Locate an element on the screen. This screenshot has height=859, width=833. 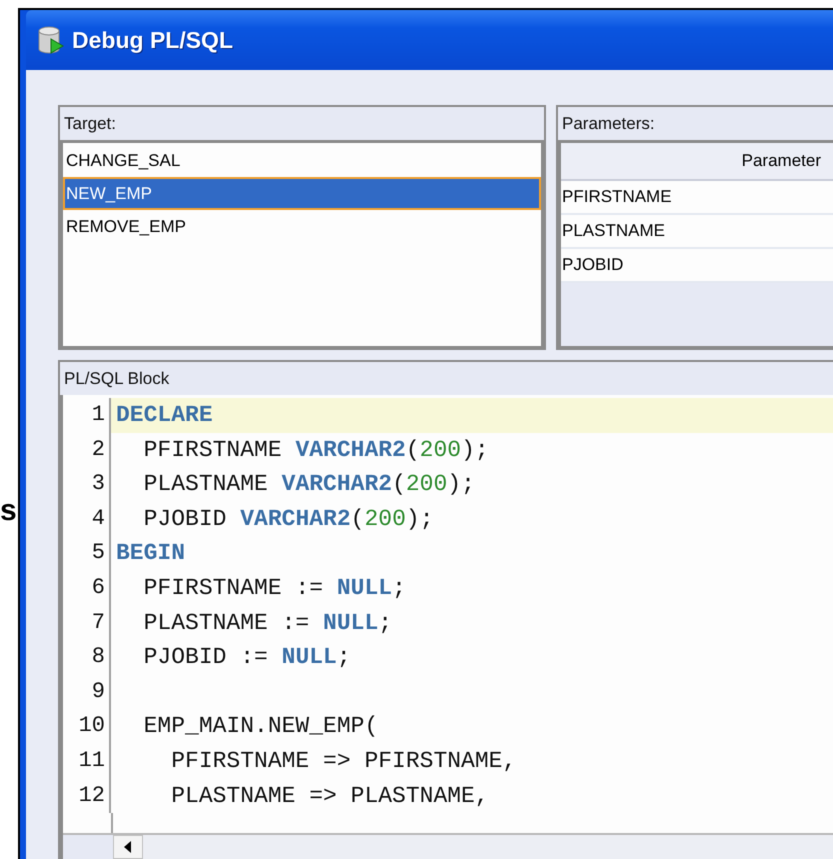
table-cell: PLASTNAME is located at coordinates (697, 232).